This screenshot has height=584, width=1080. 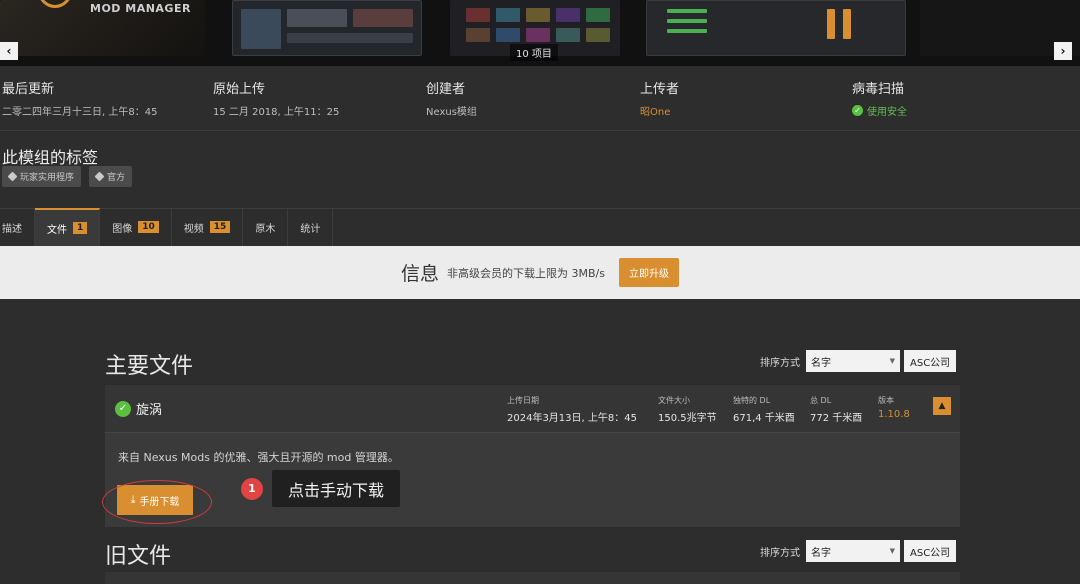 What do you see at coordinates (648, 272) in the screenshot?
I see `upgrade-button: 立即升级` at bounding box center [648, 272].